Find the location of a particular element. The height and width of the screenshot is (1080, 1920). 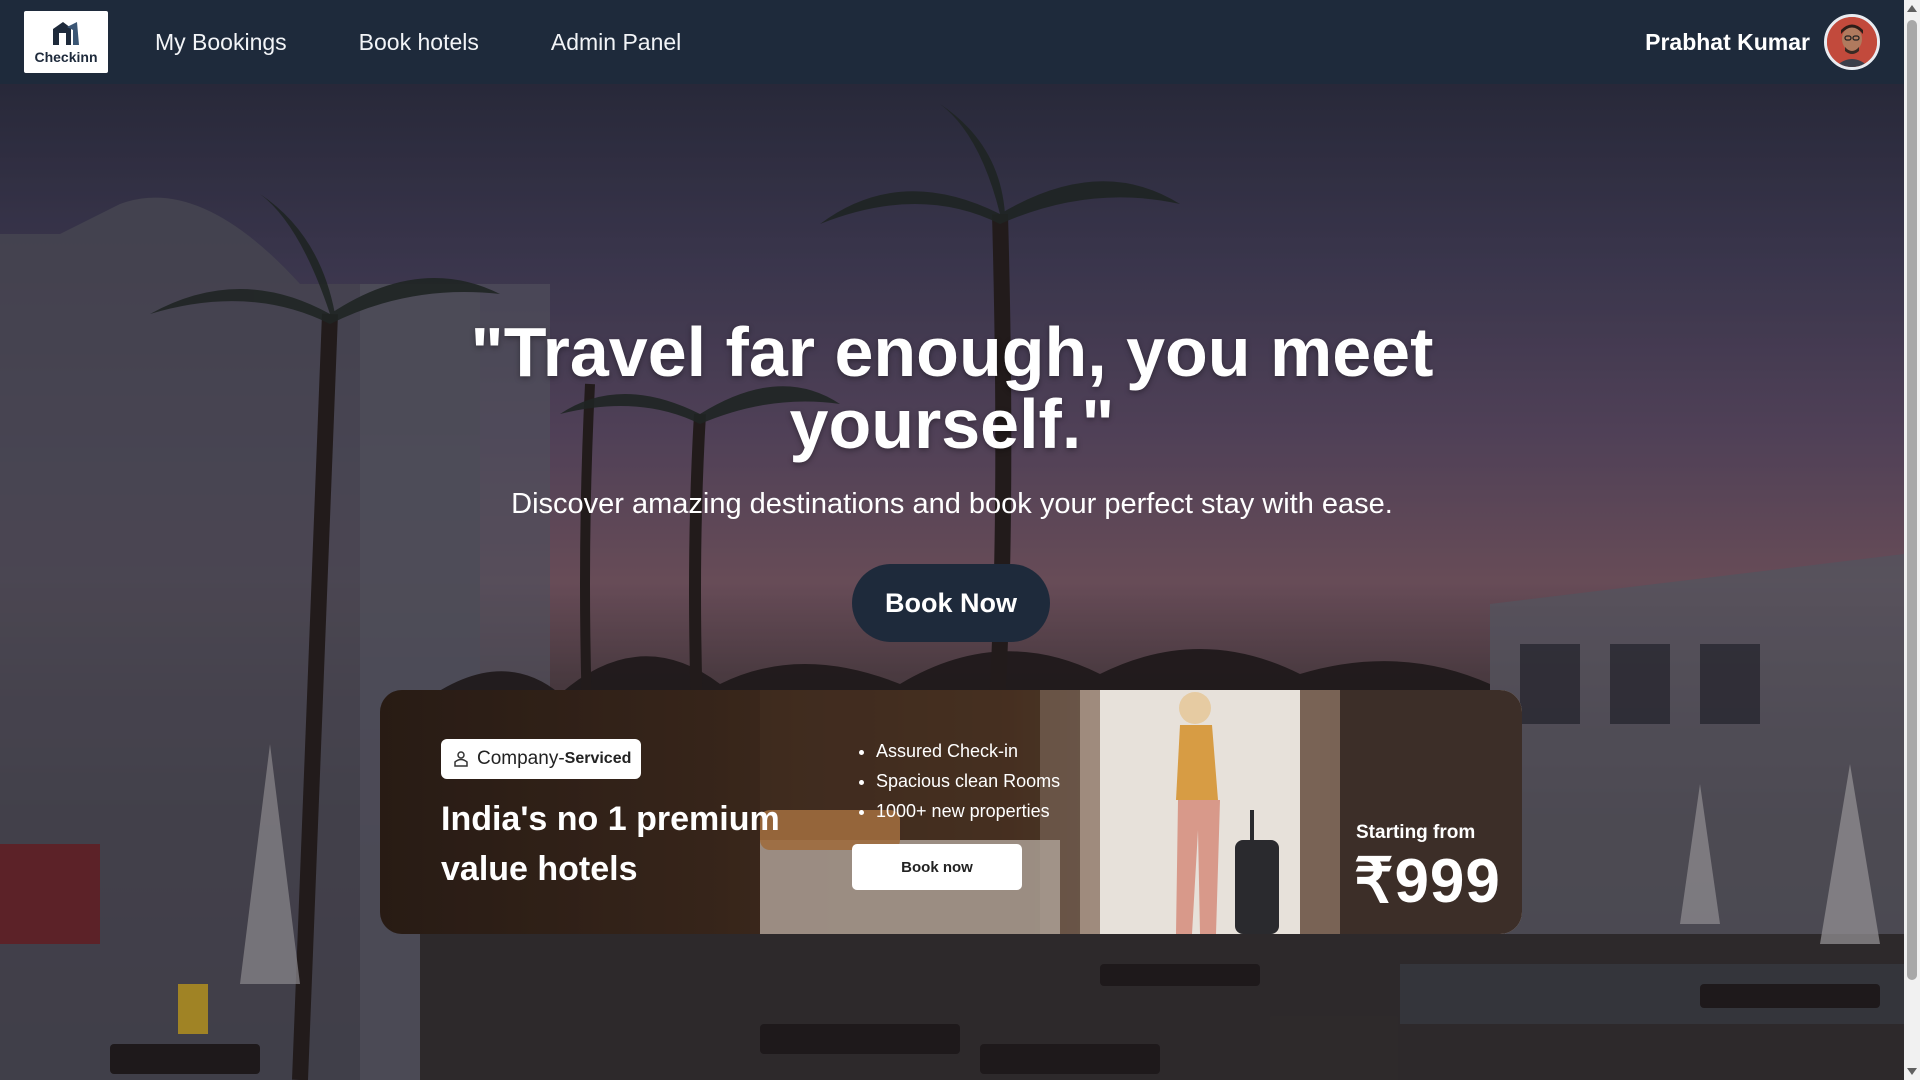

price-label: Starting from is located at coordinates (1416, 832).